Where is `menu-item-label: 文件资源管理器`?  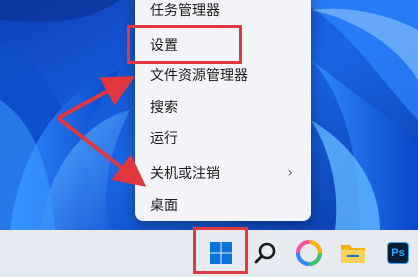
menu-item-label: 文件资源管理器 is located at coordinates (199, 76).